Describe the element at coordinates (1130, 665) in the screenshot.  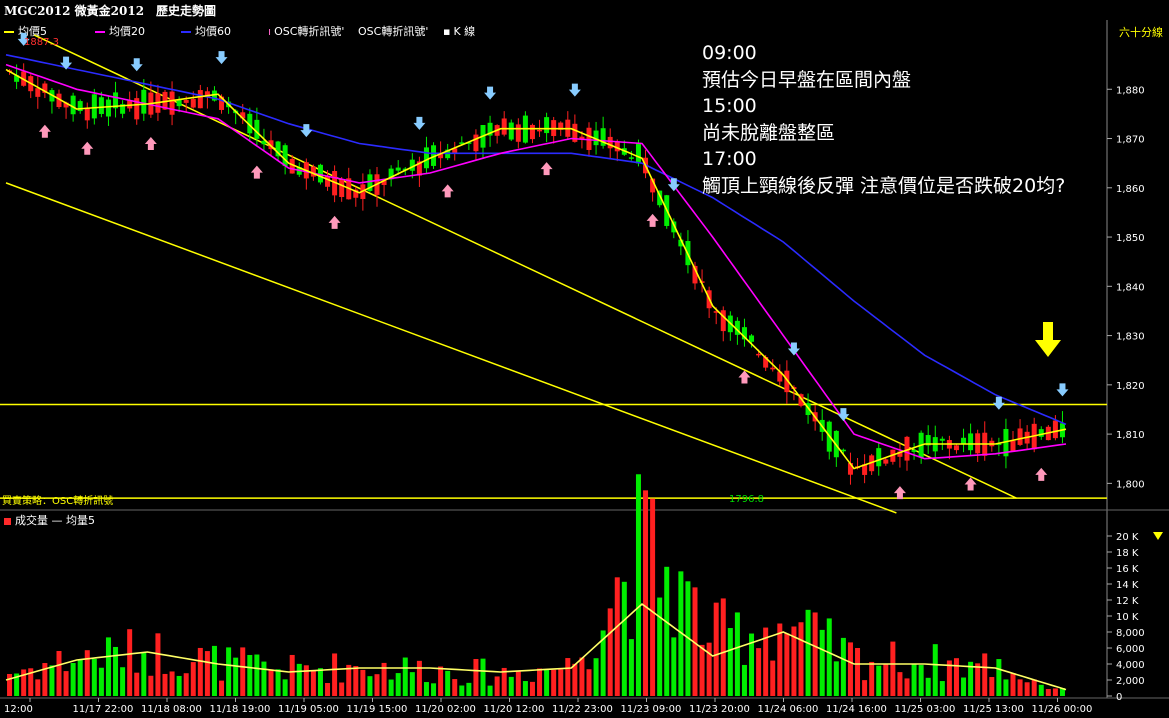
I see `volume-tick-label: 4,000` at that location.